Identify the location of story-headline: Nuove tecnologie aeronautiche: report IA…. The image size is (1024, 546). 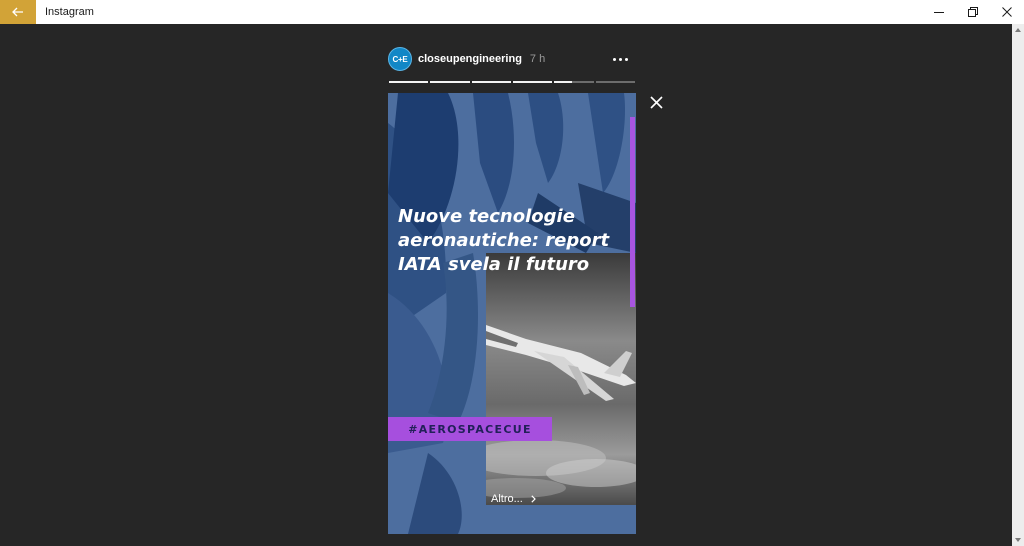
(514, 241).